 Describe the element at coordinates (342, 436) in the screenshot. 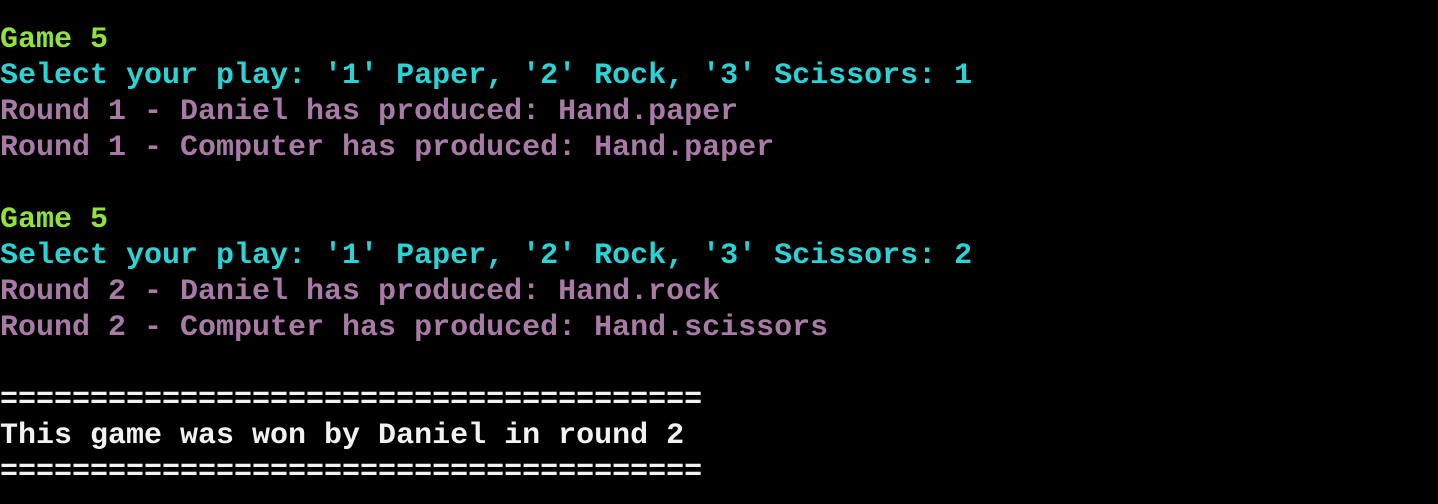

I see `result-message: This game was won by Daniel in round 2` at that location.